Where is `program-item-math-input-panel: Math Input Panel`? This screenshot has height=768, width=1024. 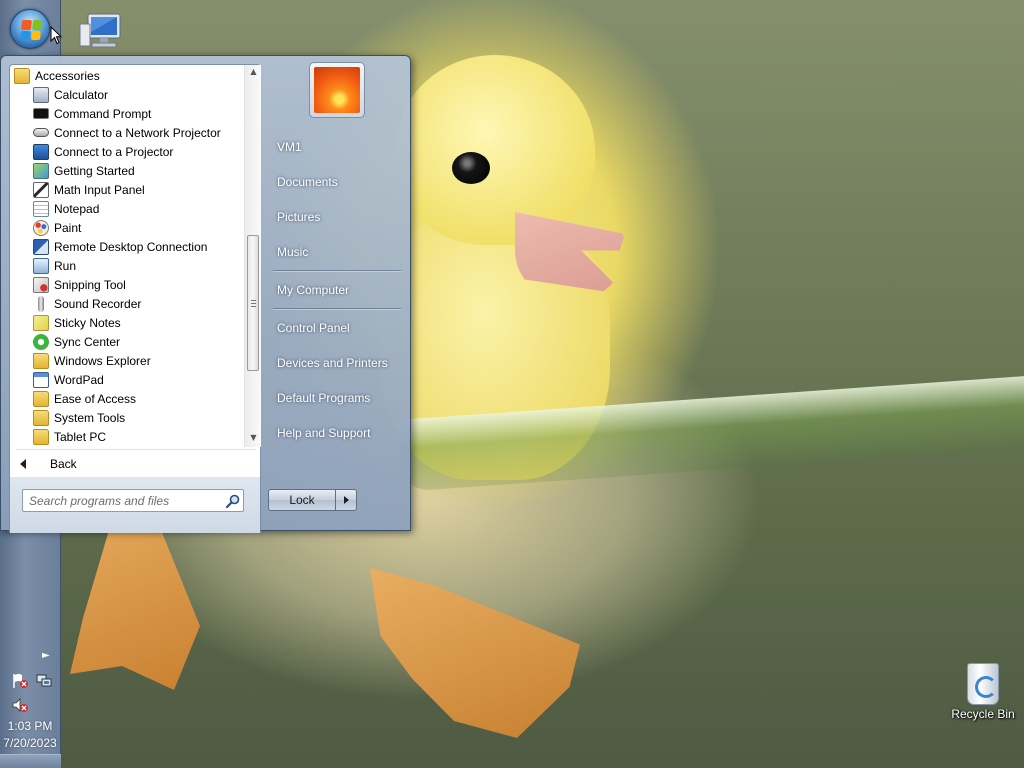 program-item-math-input-panel: Math Input Panel is located at coordinates (127, 189).